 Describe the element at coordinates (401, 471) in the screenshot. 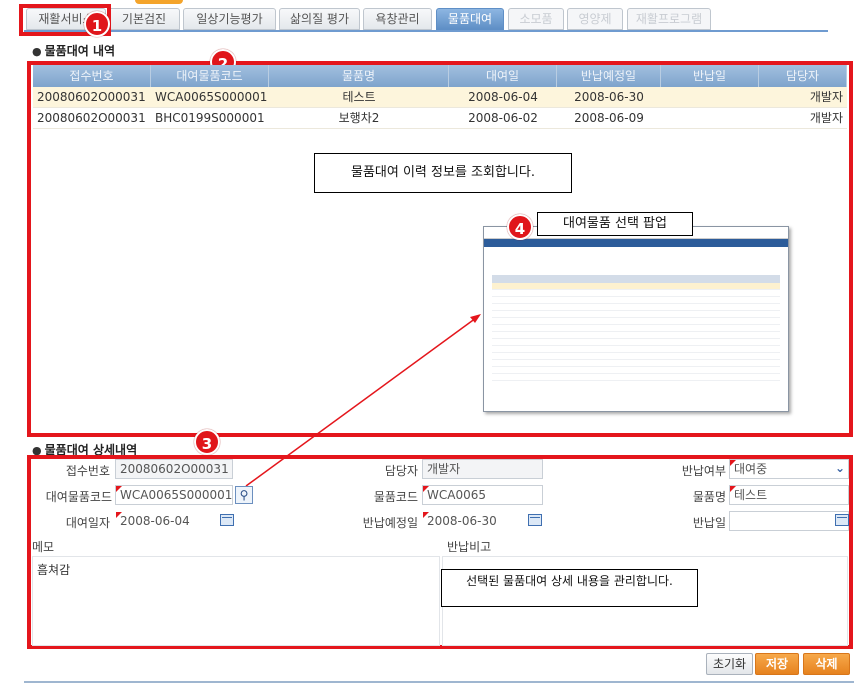

I see `manager-label: 담당자` at that location.